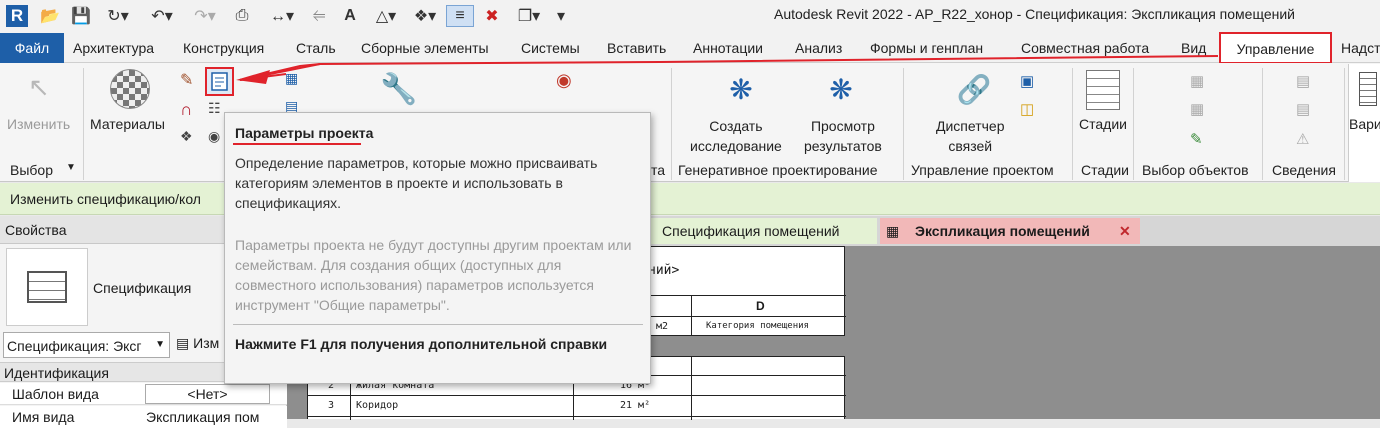 The height and width of the screenshot is (428, 1380). I want to click on tab-steel: Сталь, so click(316, 48).